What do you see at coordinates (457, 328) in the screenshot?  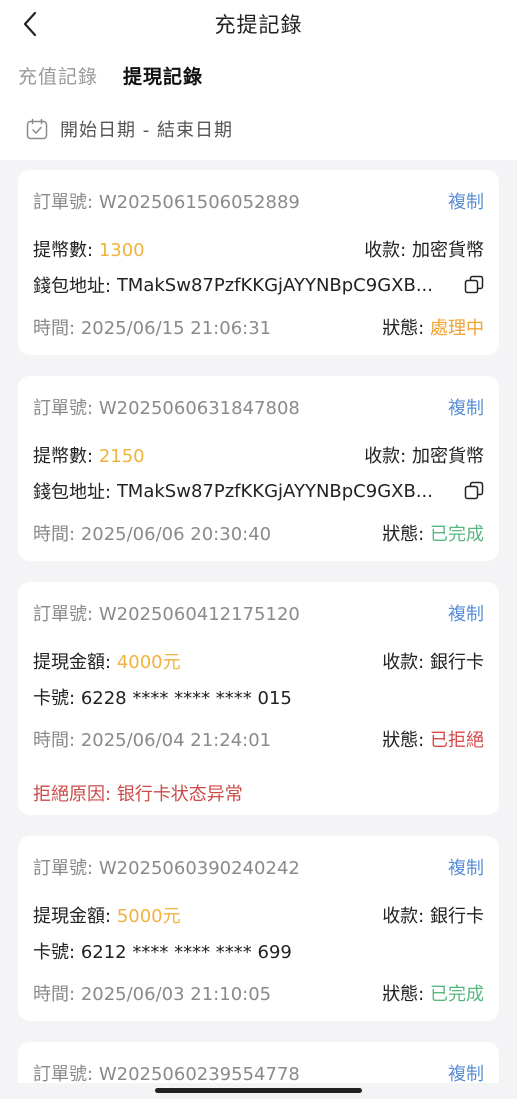 I see `status-badge: 處理中` at bounding box center [457, 328].